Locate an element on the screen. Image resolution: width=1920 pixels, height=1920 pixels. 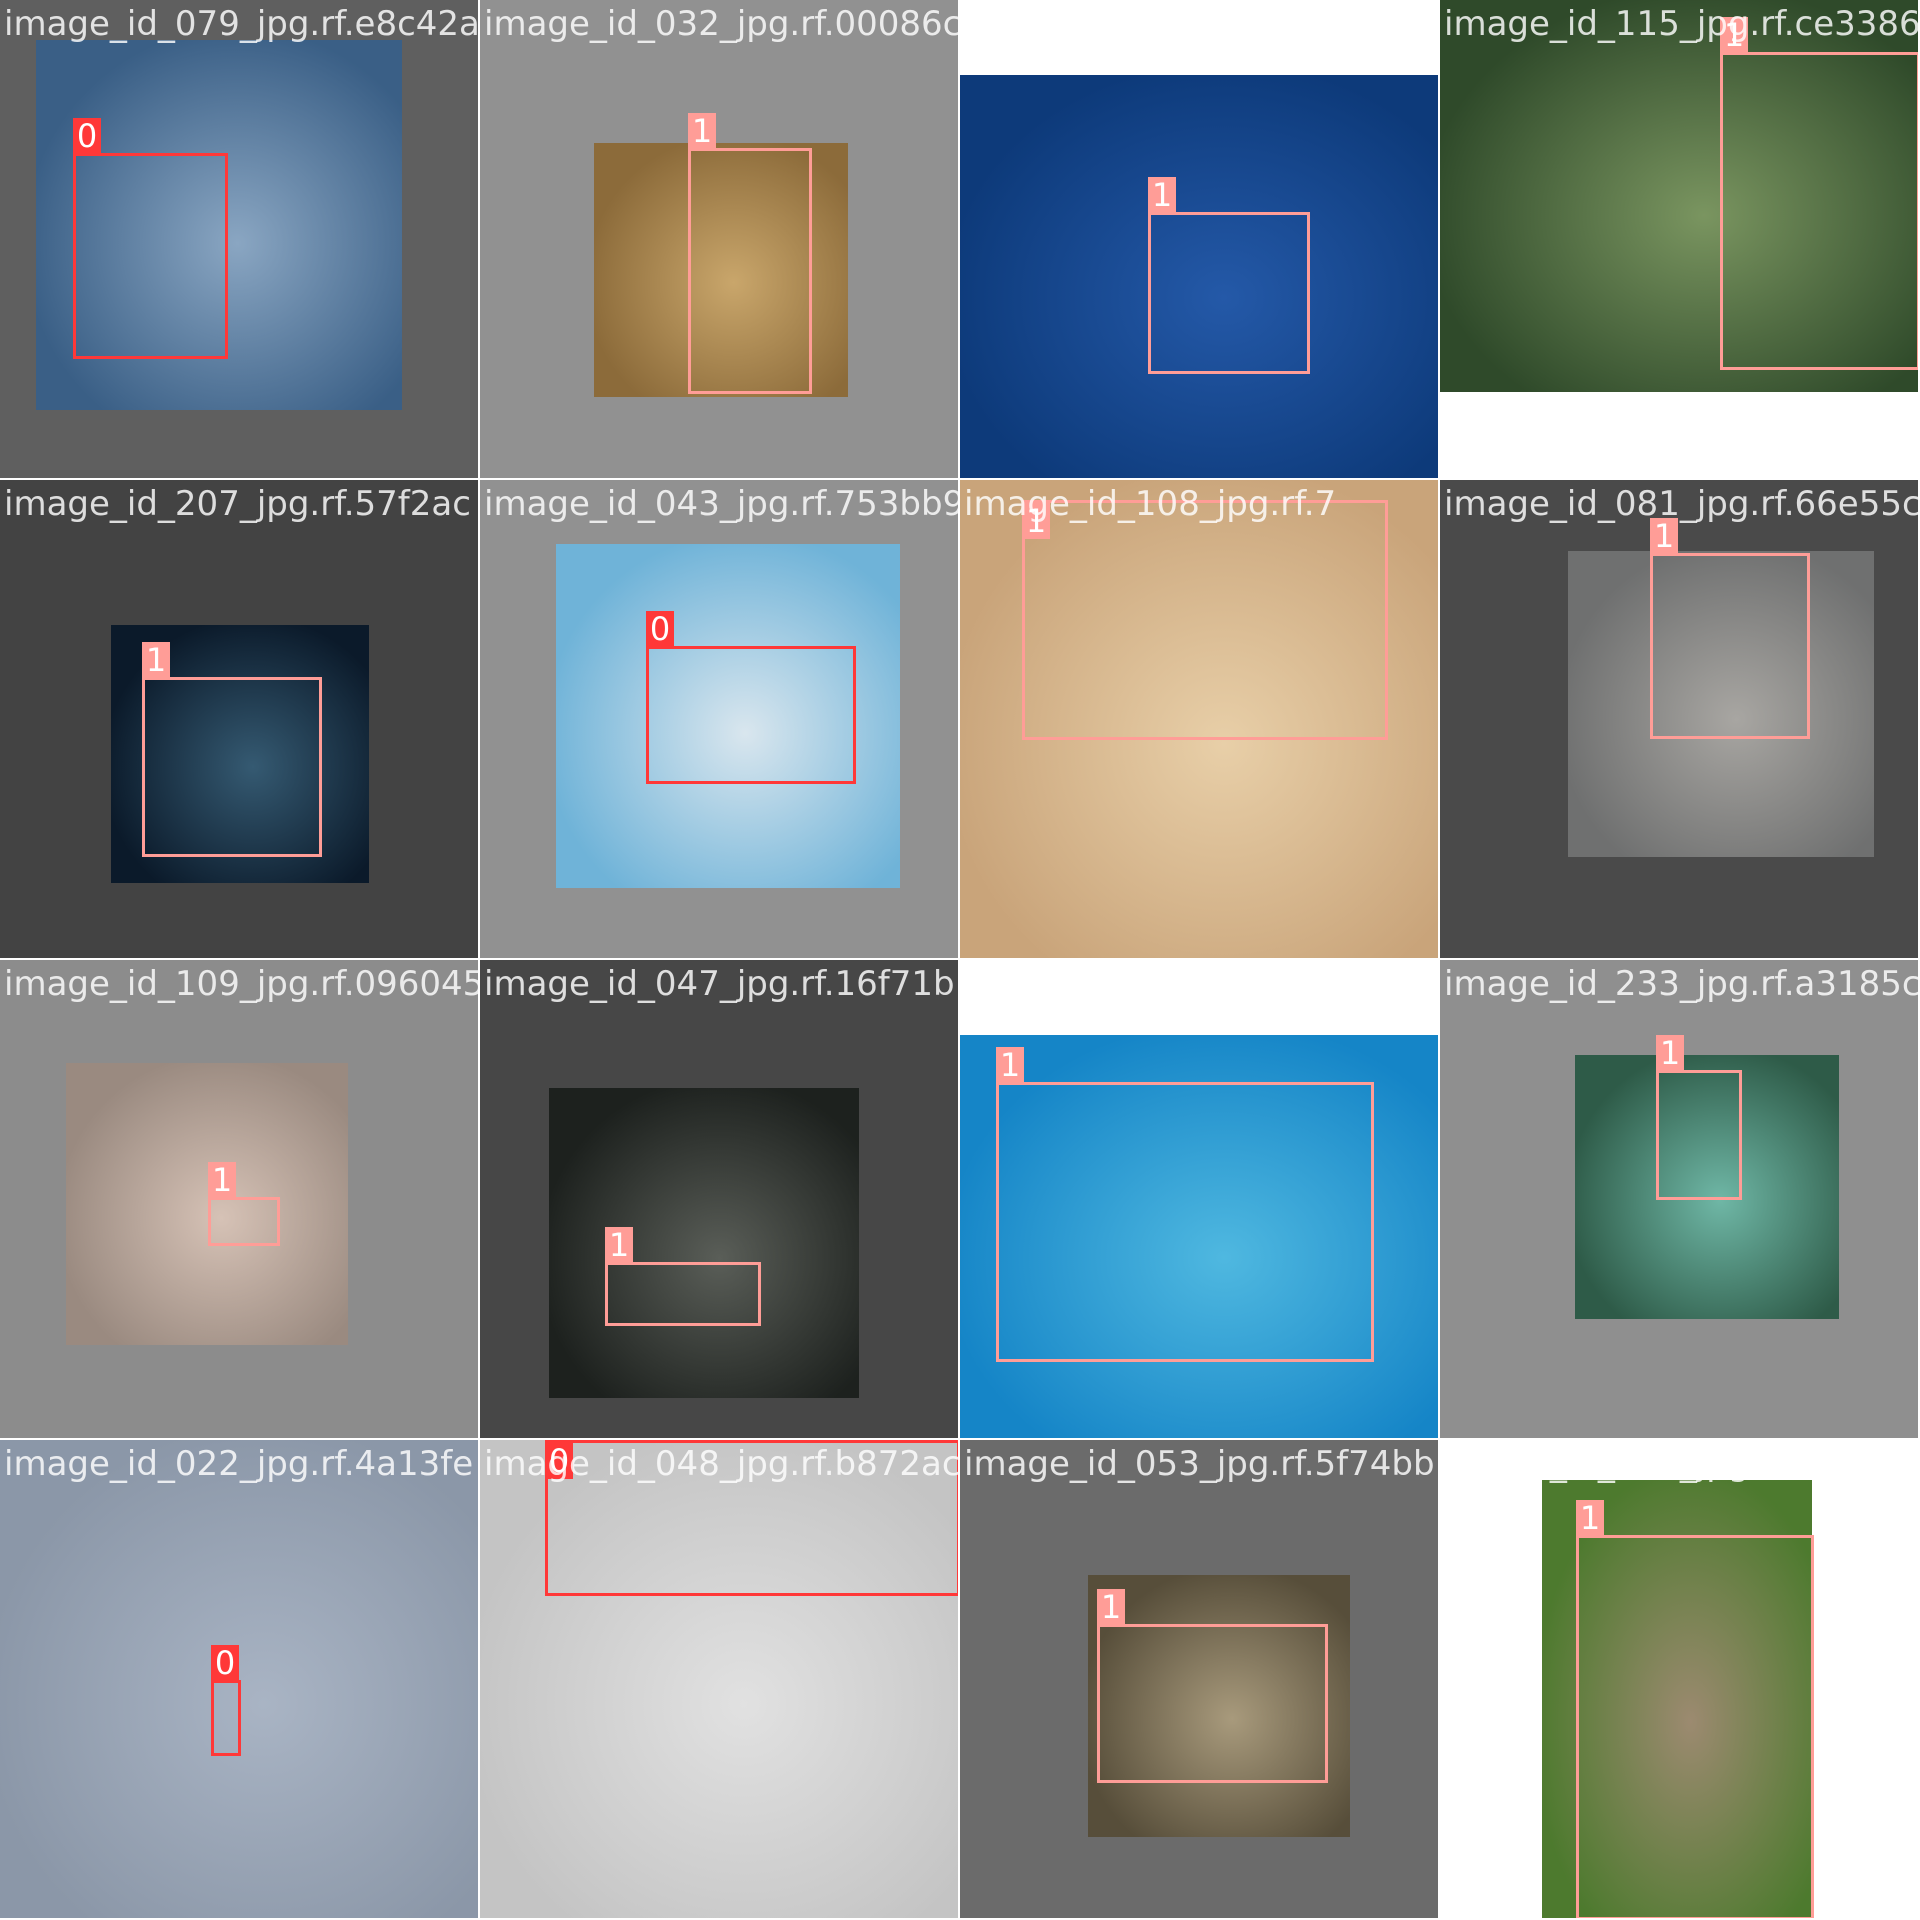
image-filename: image_id_109_jpg.rf.096045 is located at coordinates (242, 984).